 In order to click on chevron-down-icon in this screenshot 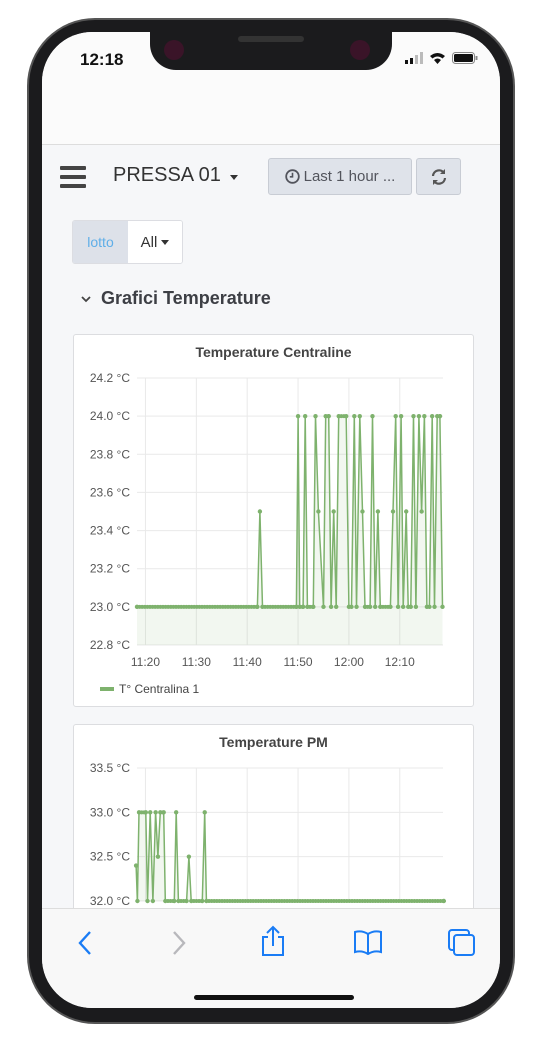, I will do `click(86, 298)`.